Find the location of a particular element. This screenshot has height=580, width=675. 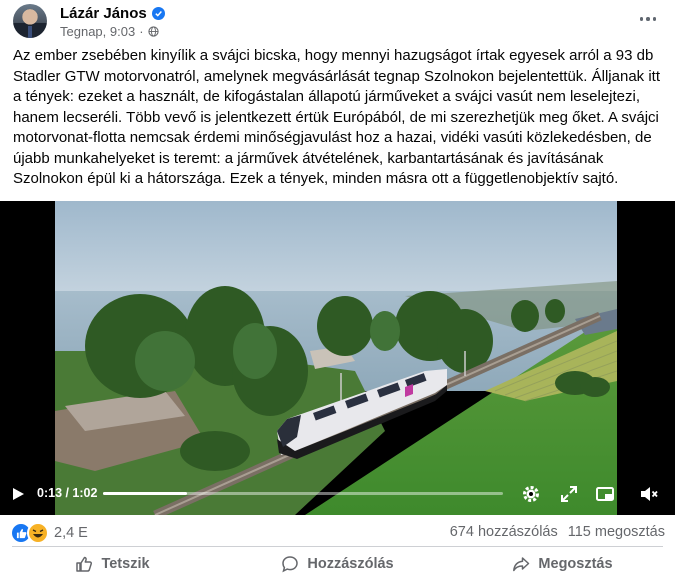

avatar is located at coordinates (30, 21).